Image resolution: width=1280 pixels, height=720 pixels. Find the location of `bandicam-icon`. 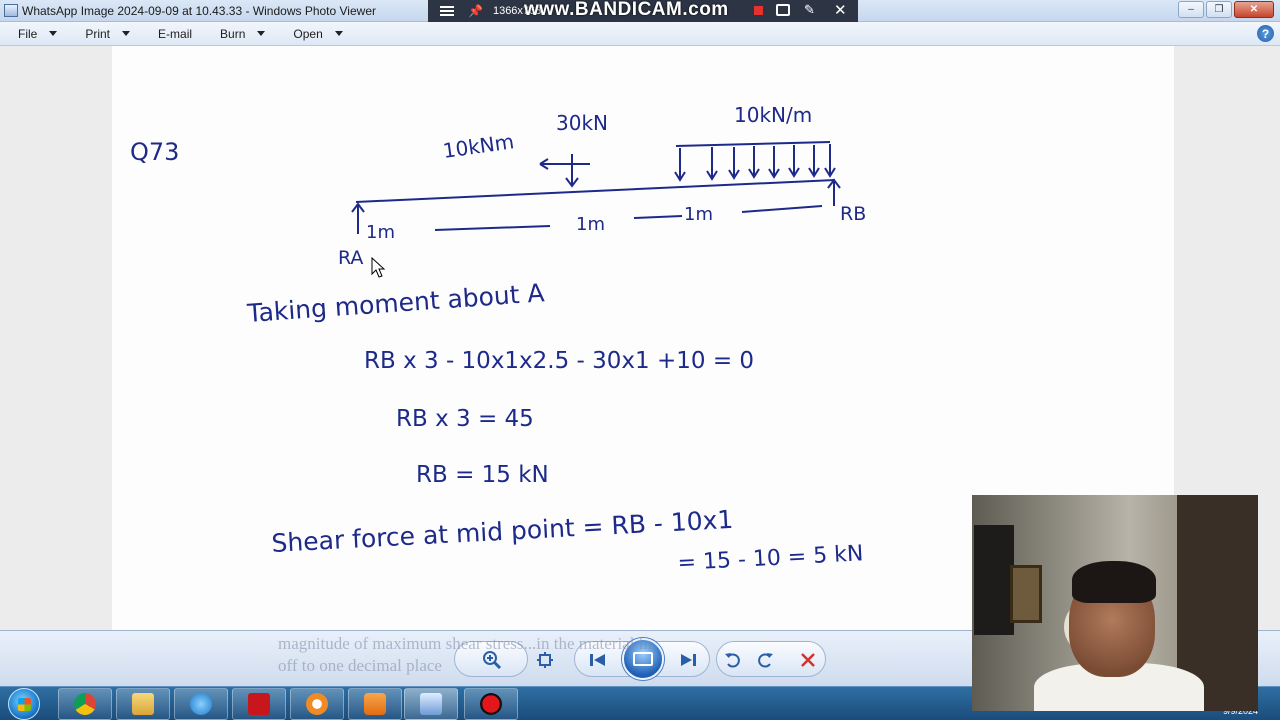

bandicam-icon is located at coordinates (491, 704).